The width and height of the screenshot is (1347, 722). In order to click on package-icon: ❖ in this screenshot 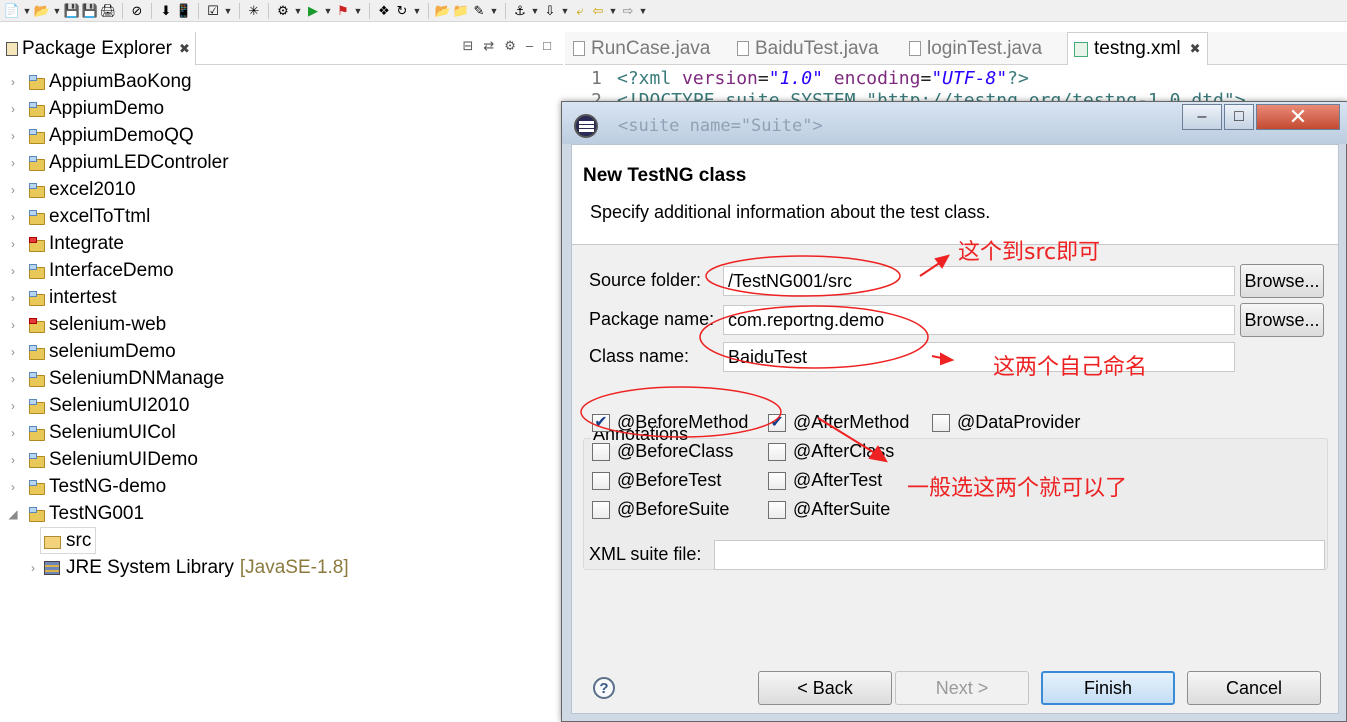, I will do `click(384, 11)`.